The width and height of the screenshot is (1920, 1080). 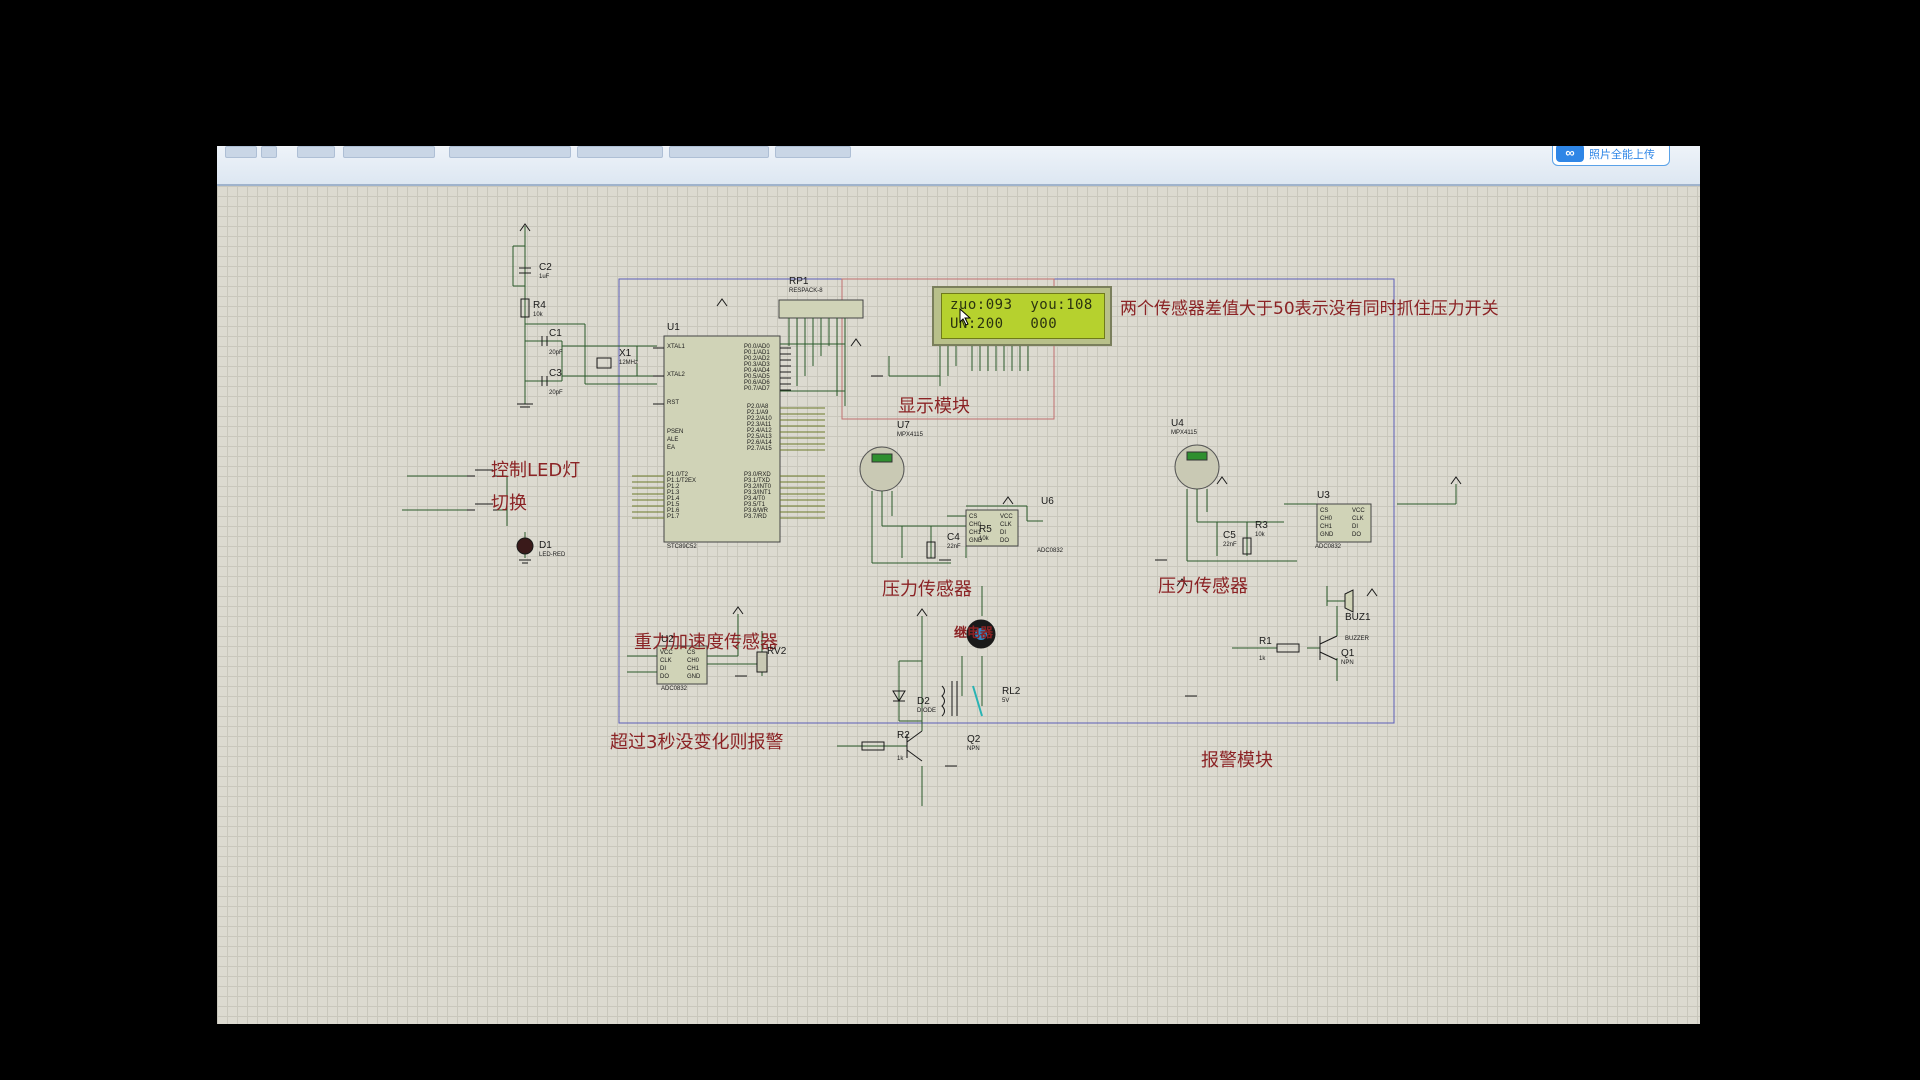 I want to click on u3-pin-di: DI, so click(x=1355, y=527).